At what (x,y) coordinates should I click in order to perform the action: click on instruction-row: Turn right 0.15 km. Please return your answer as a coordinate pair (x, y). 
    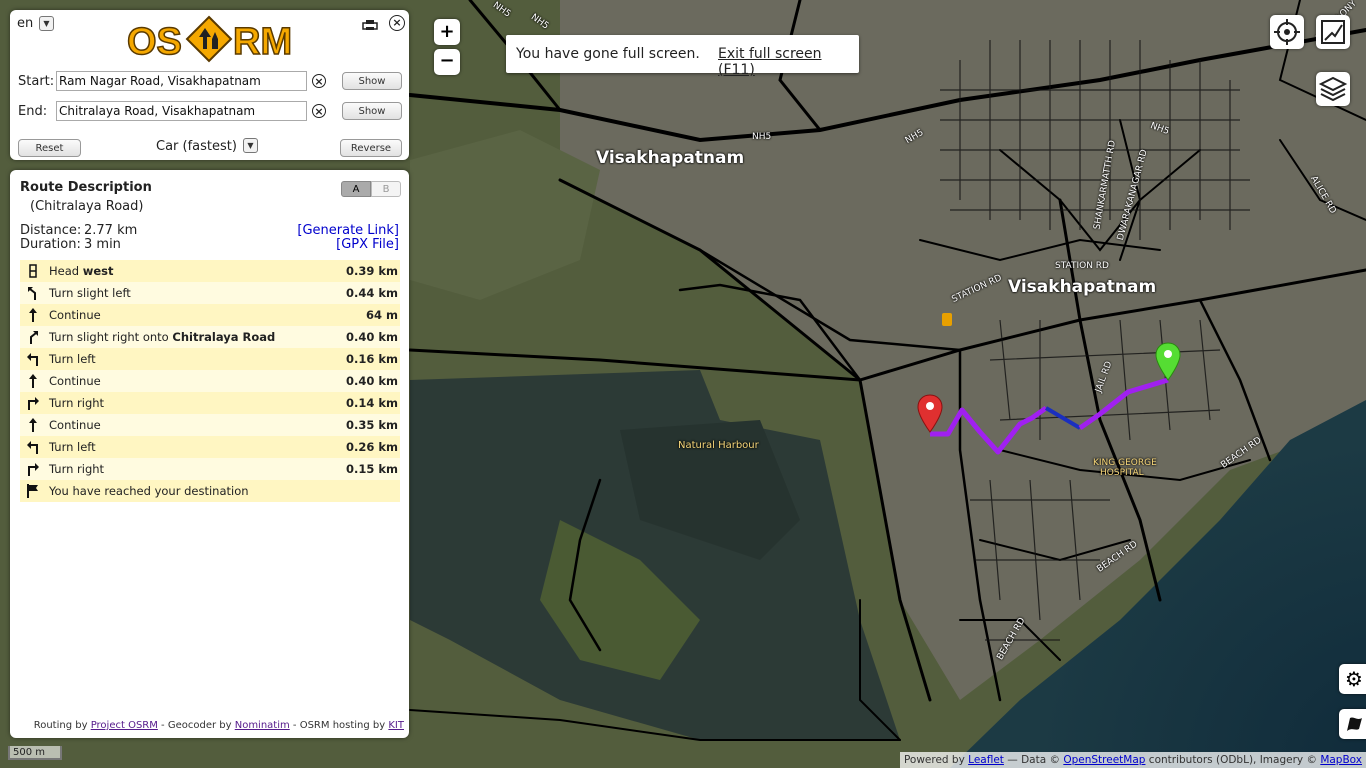
    Looking at the image, I should click on (210, 469).